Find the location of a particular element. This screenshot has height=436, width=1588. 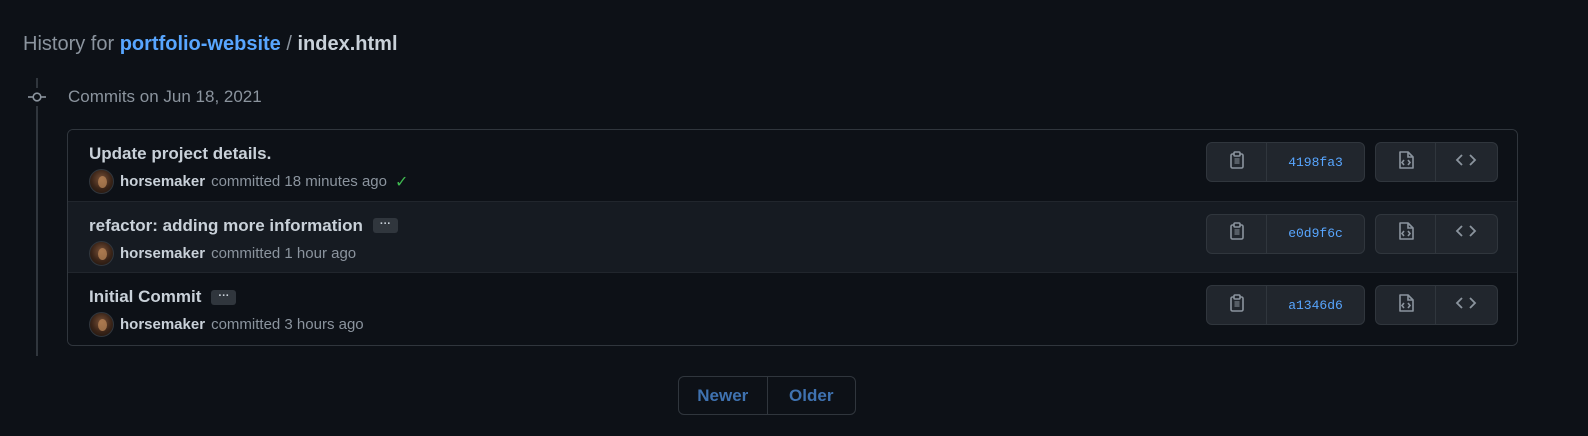

sha-button-group: e0d9f6c is located at coordinates (1285, 233).